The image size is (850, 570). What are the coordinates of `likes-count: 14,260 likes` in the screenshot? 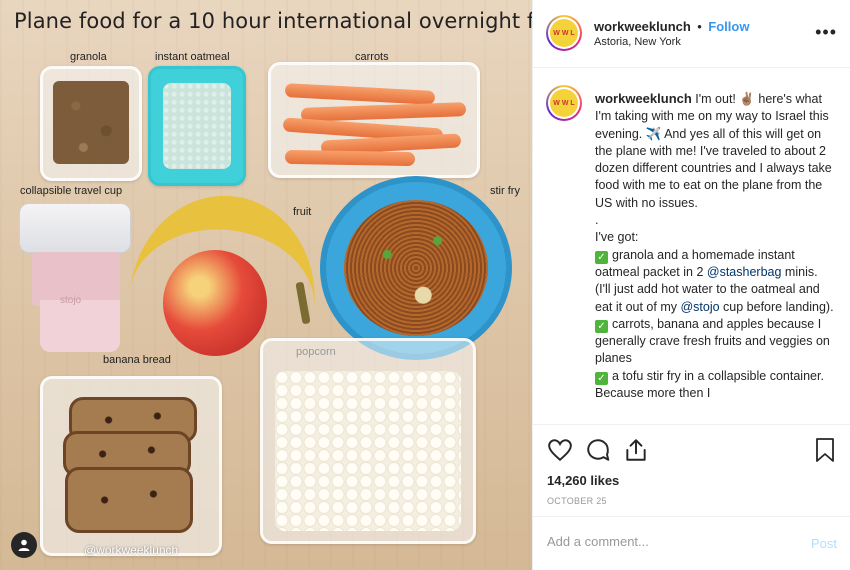 It's located at (583, 480).